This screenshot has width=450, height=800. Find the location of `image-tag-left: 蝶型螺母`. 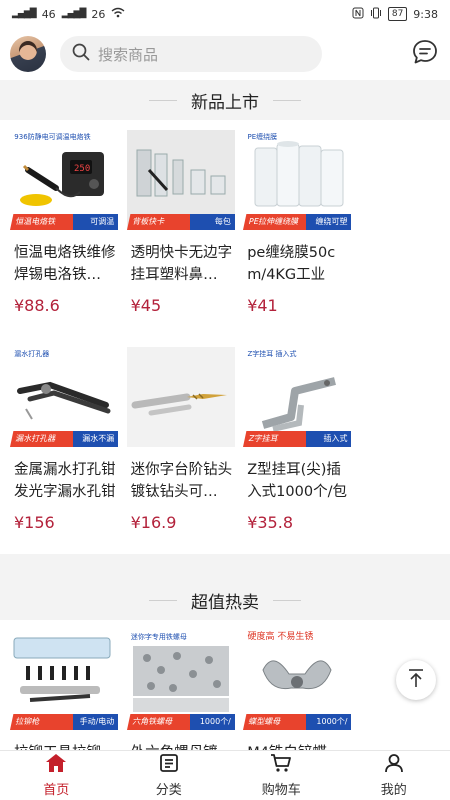

image-tag-left: 蝶型螺母 is located at coordinates (277, 722).